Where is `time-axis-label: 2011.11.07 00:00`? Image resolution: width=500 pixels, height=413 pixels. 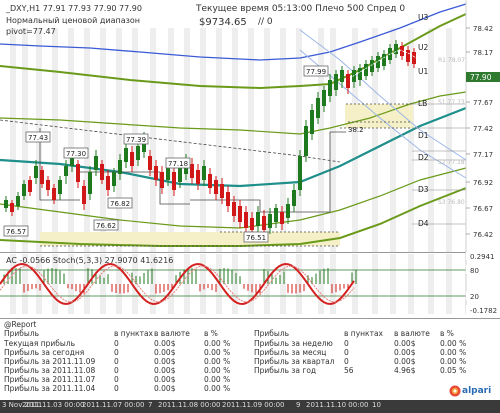
time-axis-label: 2011.11.07 00:00 is located at coordinates (113, 405).